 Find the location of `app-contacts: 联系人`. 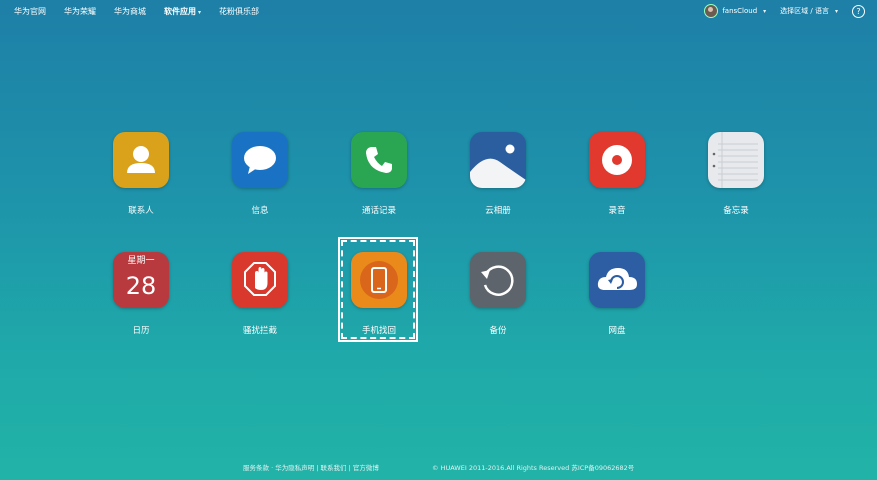

app-contacts: 联系人 is located at coordinates (141, 174).